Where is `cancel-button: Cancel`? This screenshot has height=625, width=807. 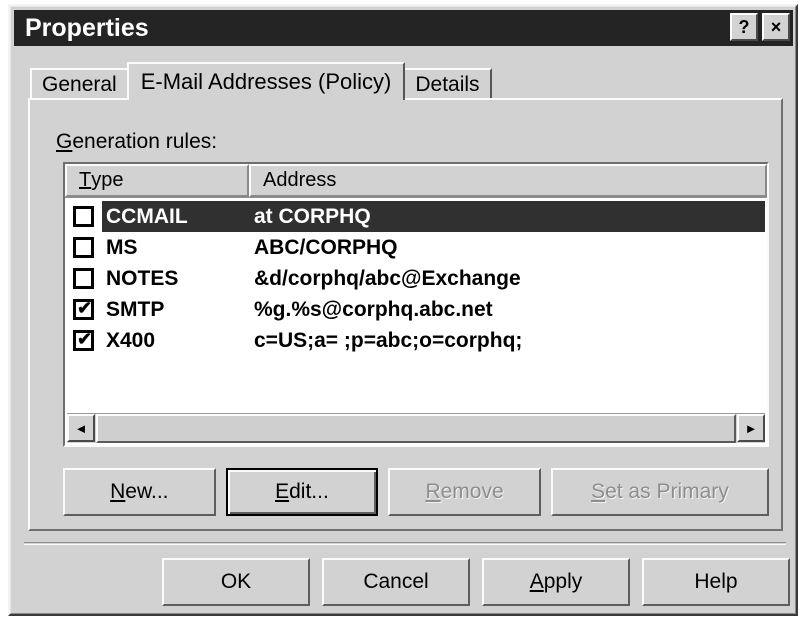 cancel-button: Cancel is located at coordinates (396, 582).